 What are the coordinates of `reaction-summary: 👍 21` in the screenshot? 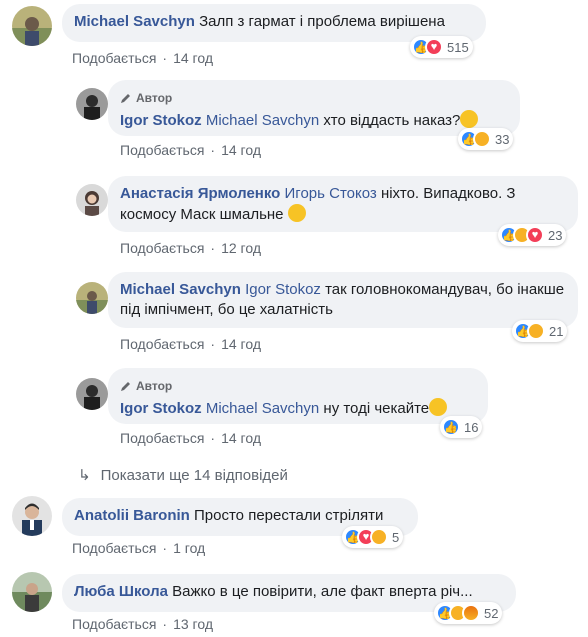 It's located at (540, 331).